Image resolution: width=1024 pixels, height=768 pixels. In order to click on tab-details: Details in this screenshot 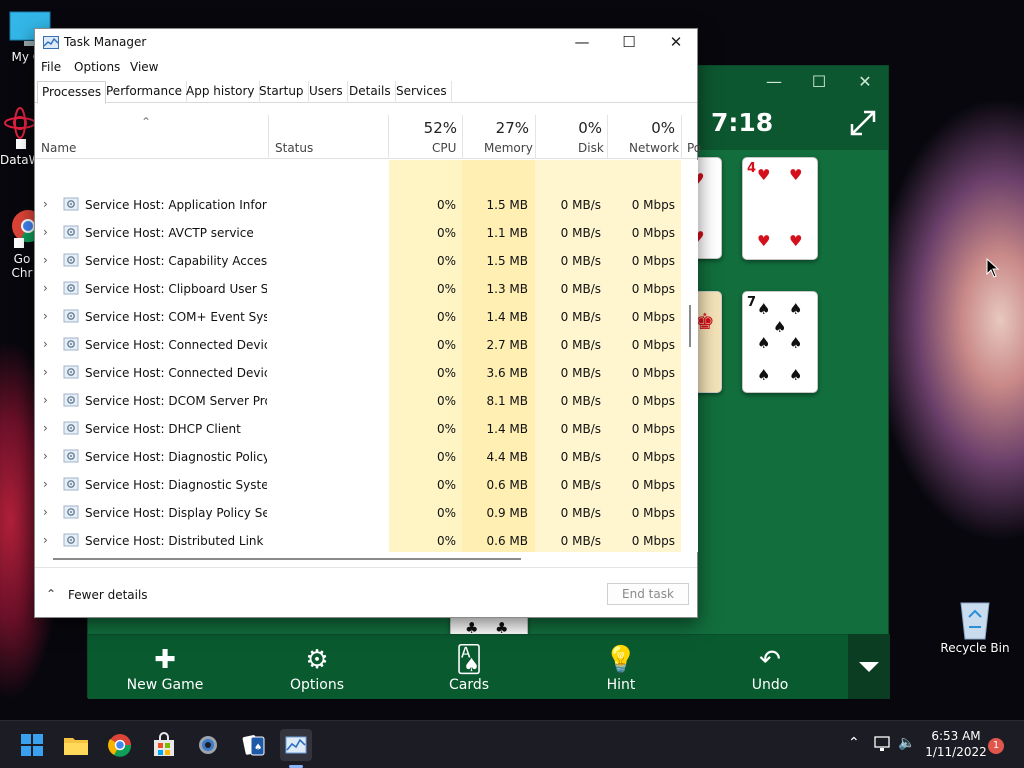, I will do `click(370, 92)`.